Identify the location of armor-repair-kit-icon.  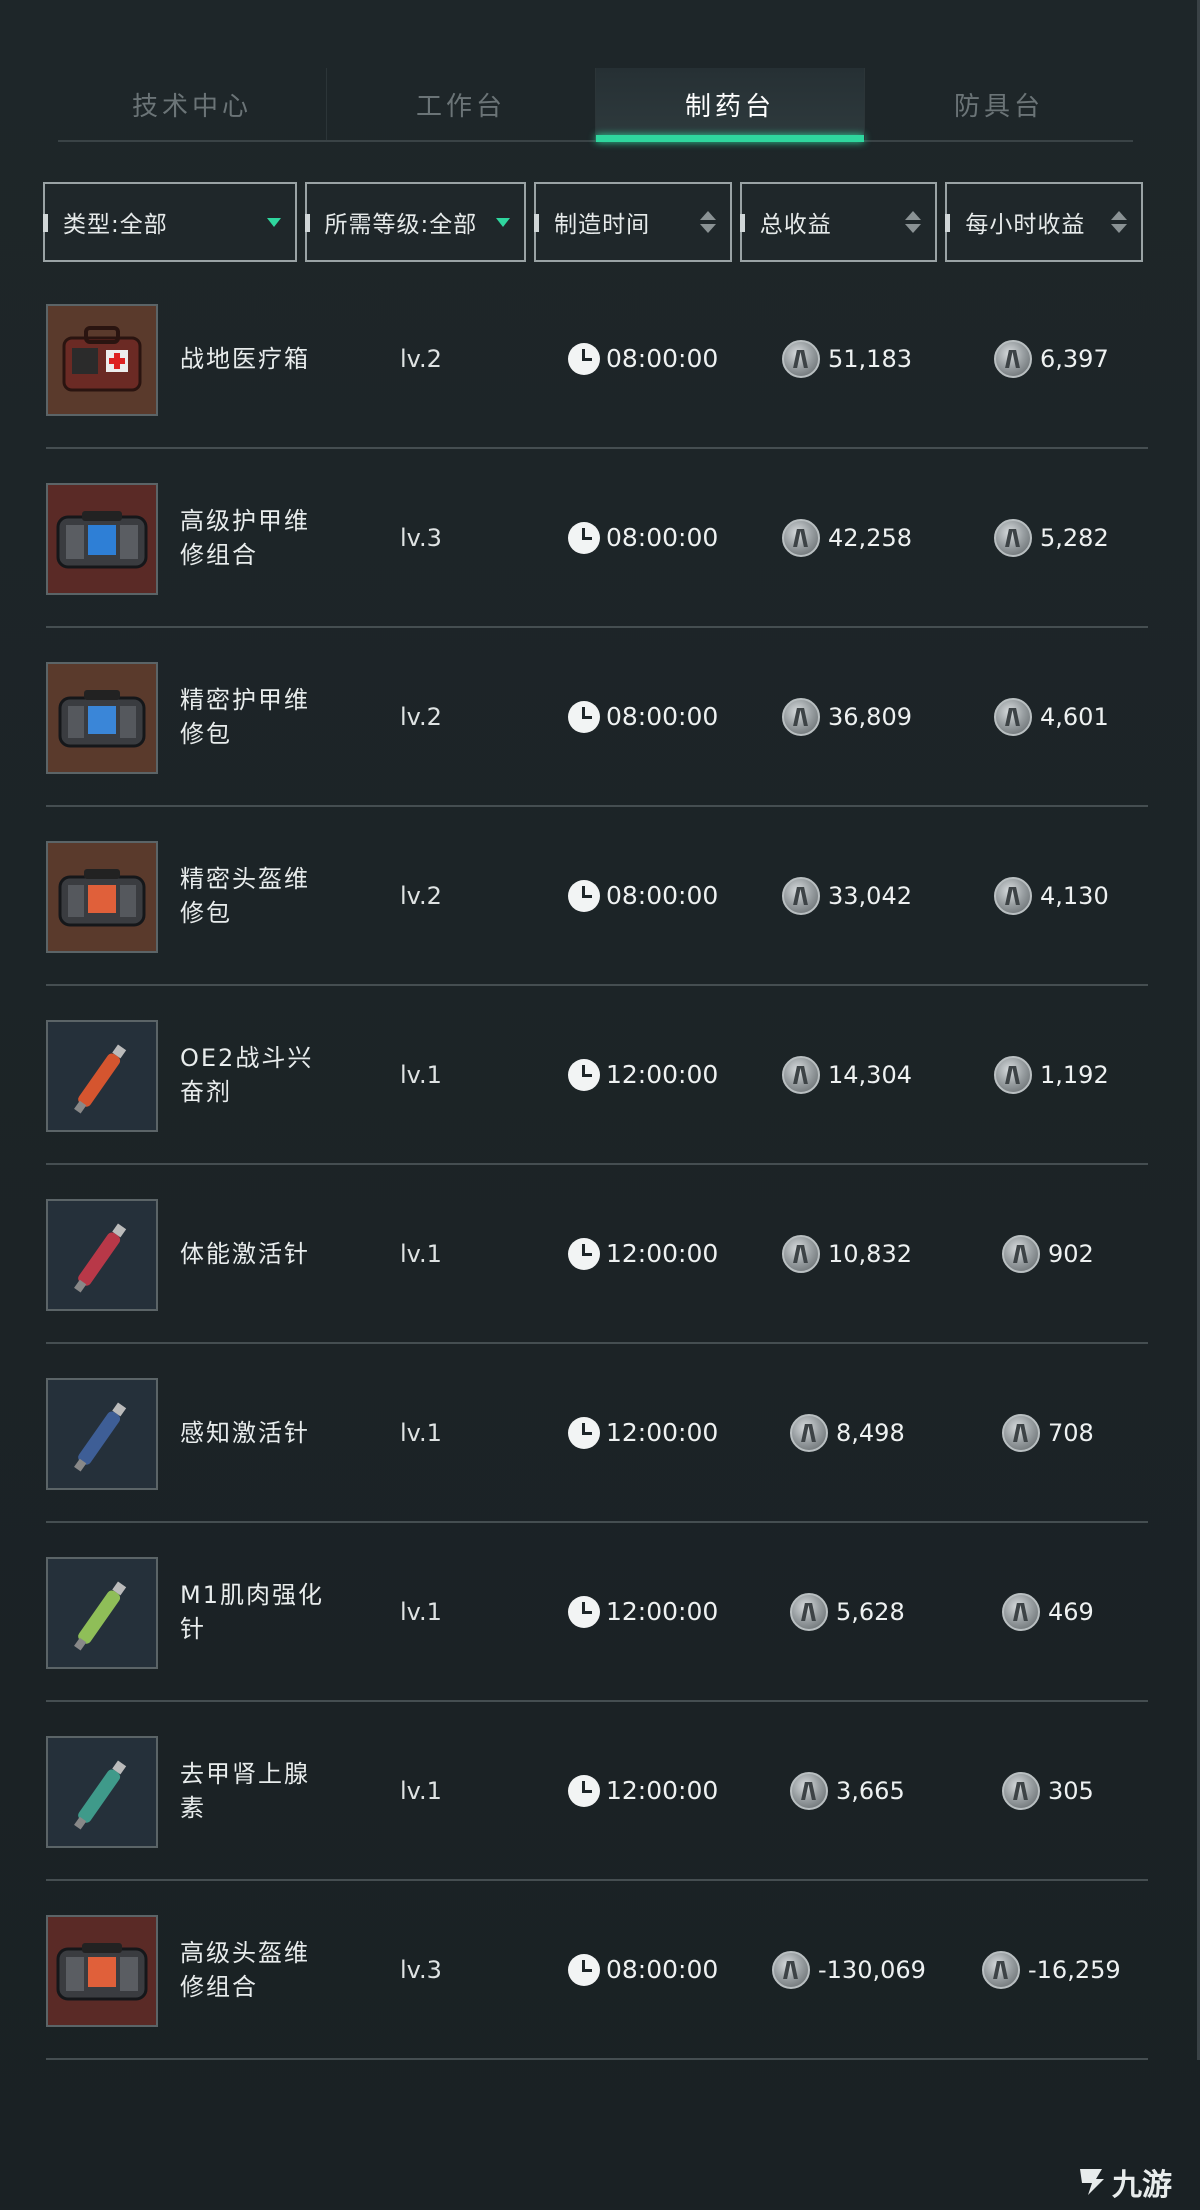
(102, 539).